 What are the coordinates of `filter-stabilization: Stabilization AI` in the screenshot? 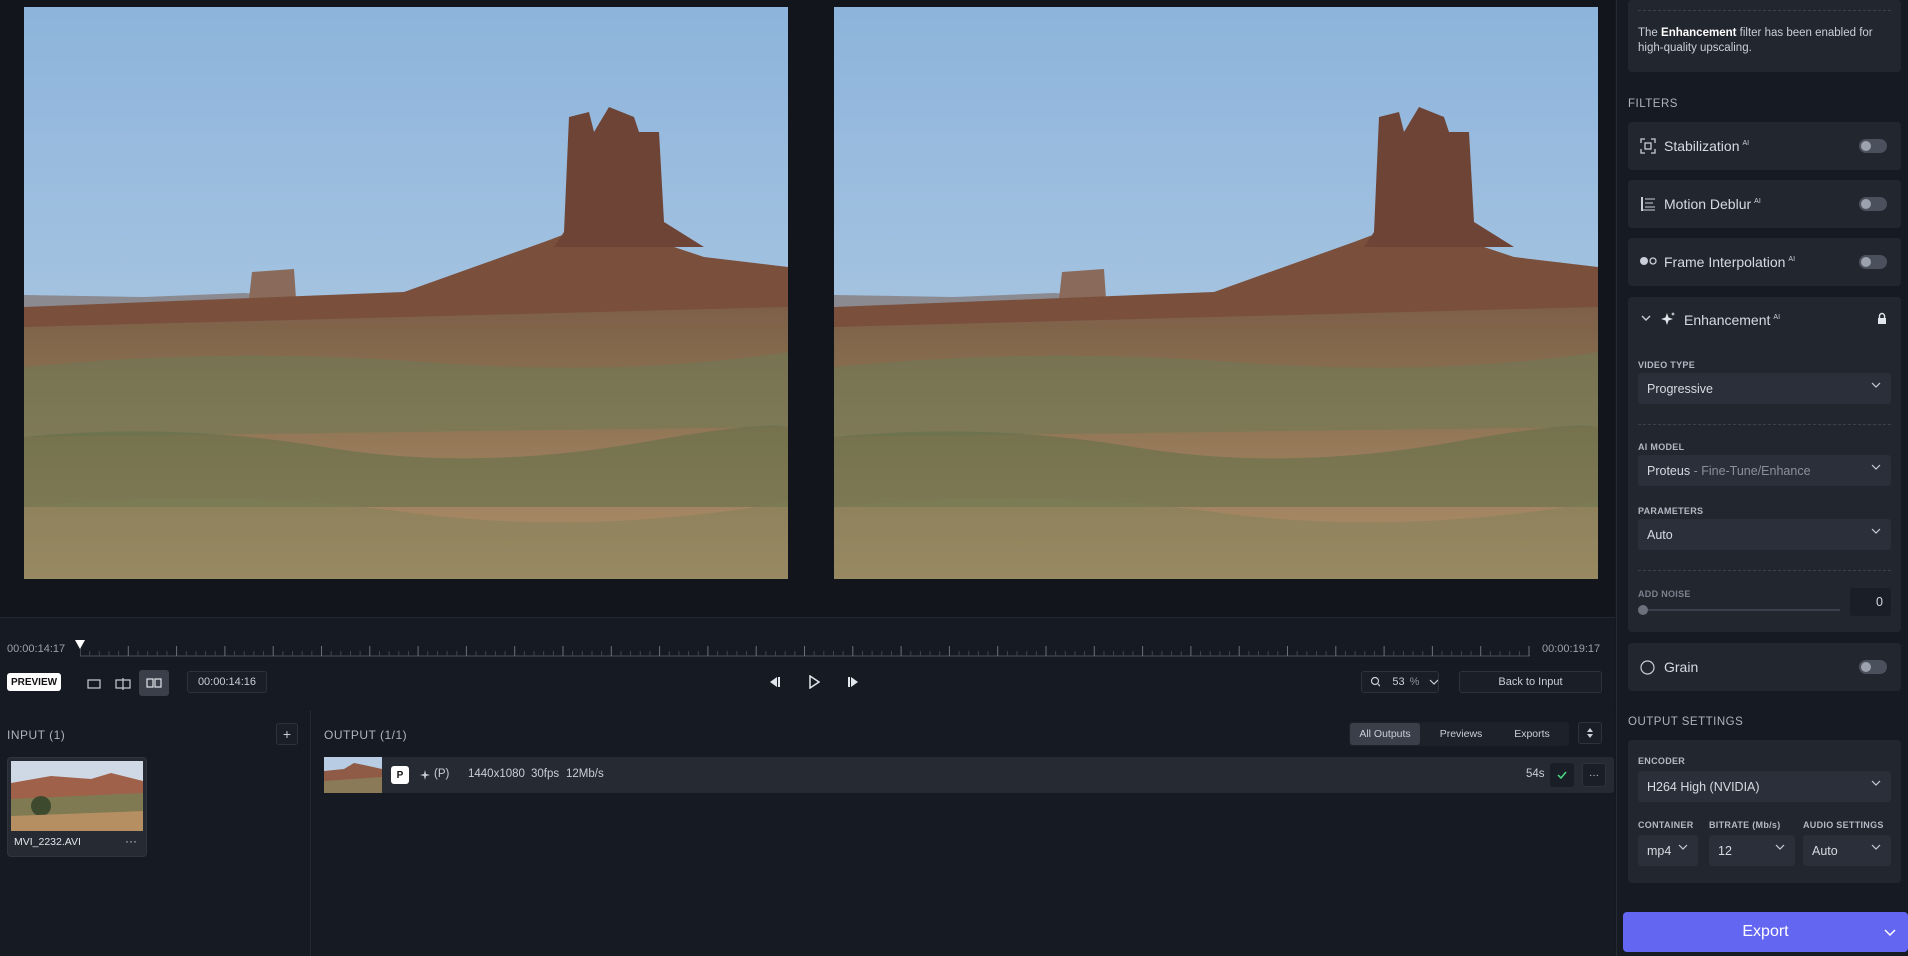 It's located at (1764, 146).